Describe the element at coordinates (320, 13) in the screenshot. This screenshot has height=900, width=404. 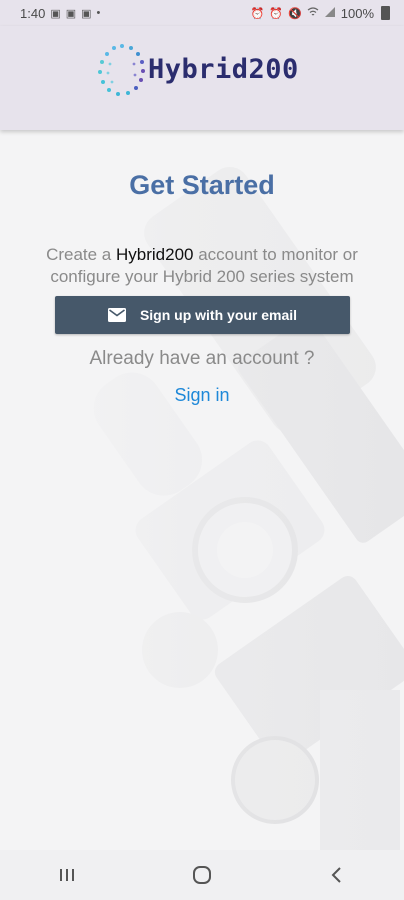
I see `status-bar-right: ⏰ ⏰ 🔇 100%` at that location.